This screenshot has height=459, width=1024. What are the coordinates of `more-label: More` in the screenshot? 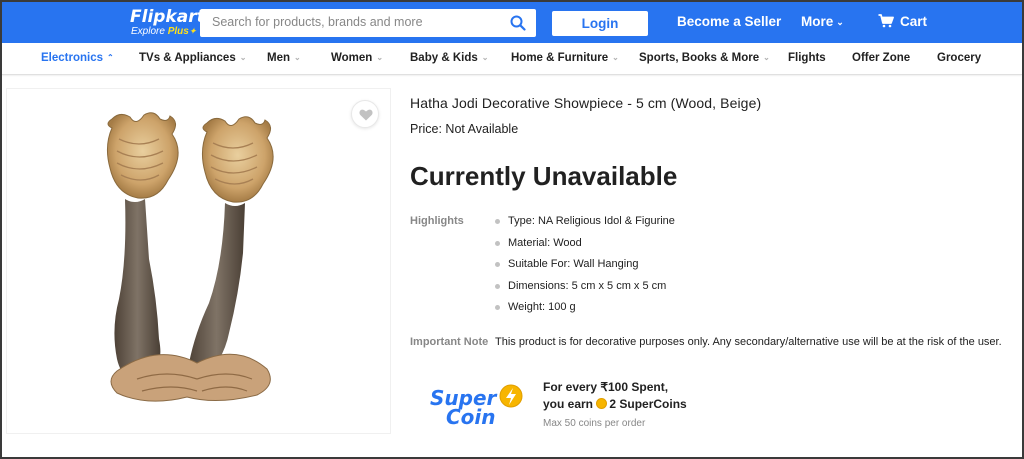 It's located at (817, 21).